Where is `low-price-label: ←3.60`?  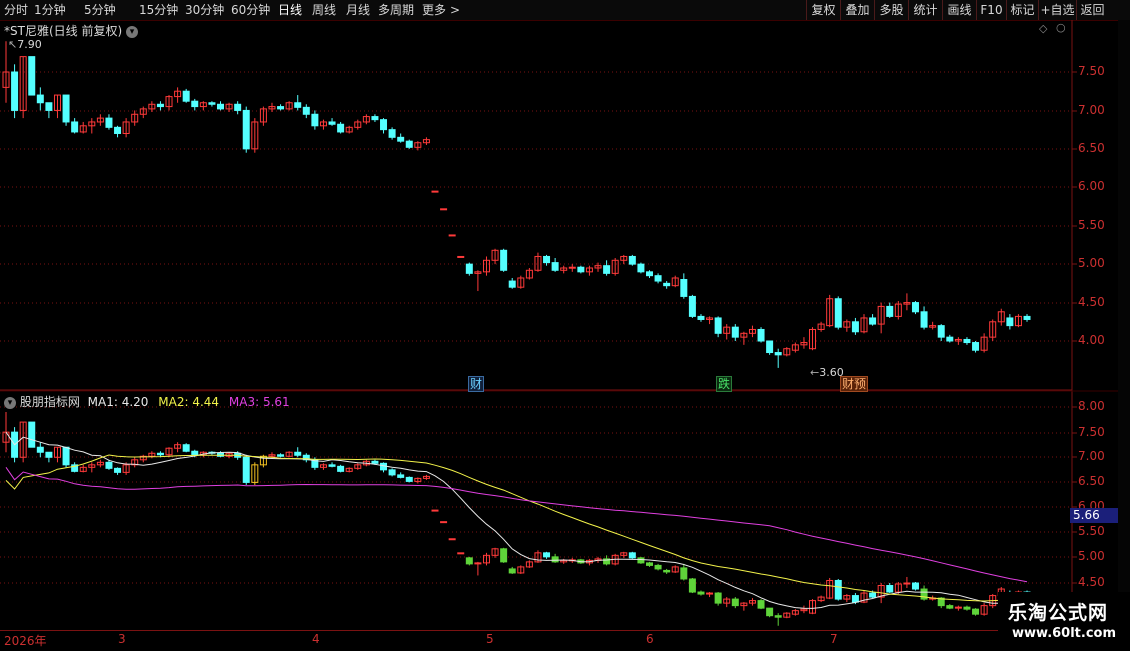
low-price-label: ←3.60 is located at coordinates (827, 372).